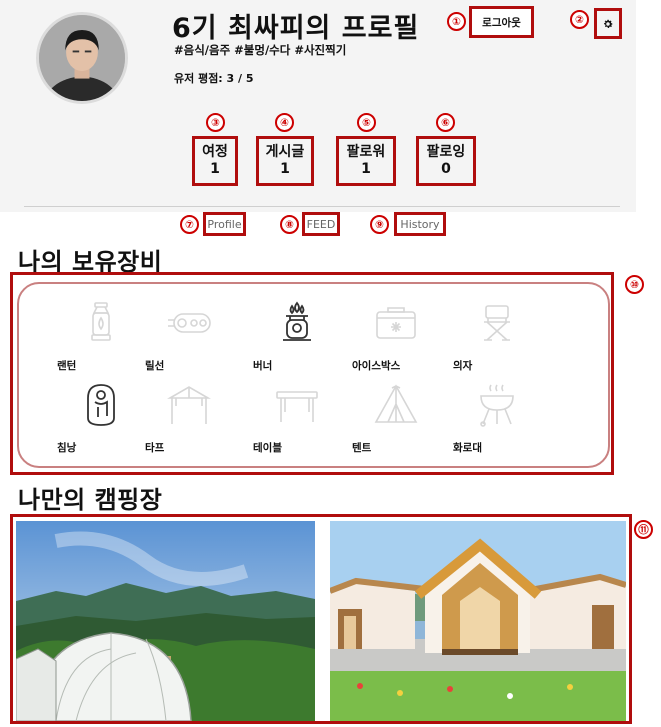  I want to click on settings-button, so click(608, 23).